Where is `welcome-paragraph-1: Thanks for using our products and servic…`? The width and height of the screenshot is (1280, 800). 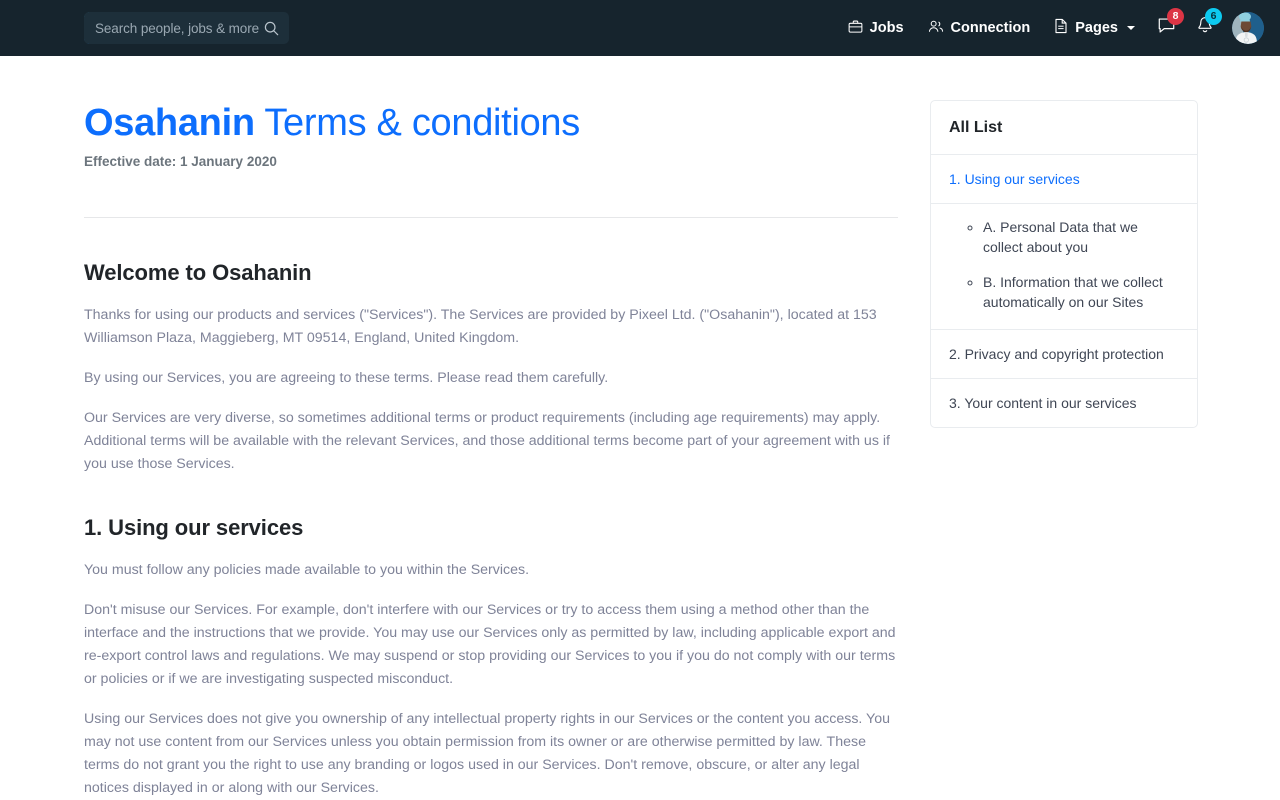
welcome-paragraph-1: Thanks for using our products and servic… is located at coordinates (480, 326).